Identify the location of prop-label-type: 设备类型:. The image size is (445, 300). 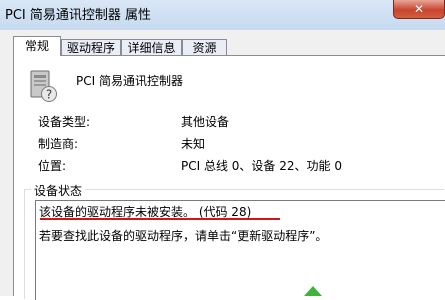
(64, 122).